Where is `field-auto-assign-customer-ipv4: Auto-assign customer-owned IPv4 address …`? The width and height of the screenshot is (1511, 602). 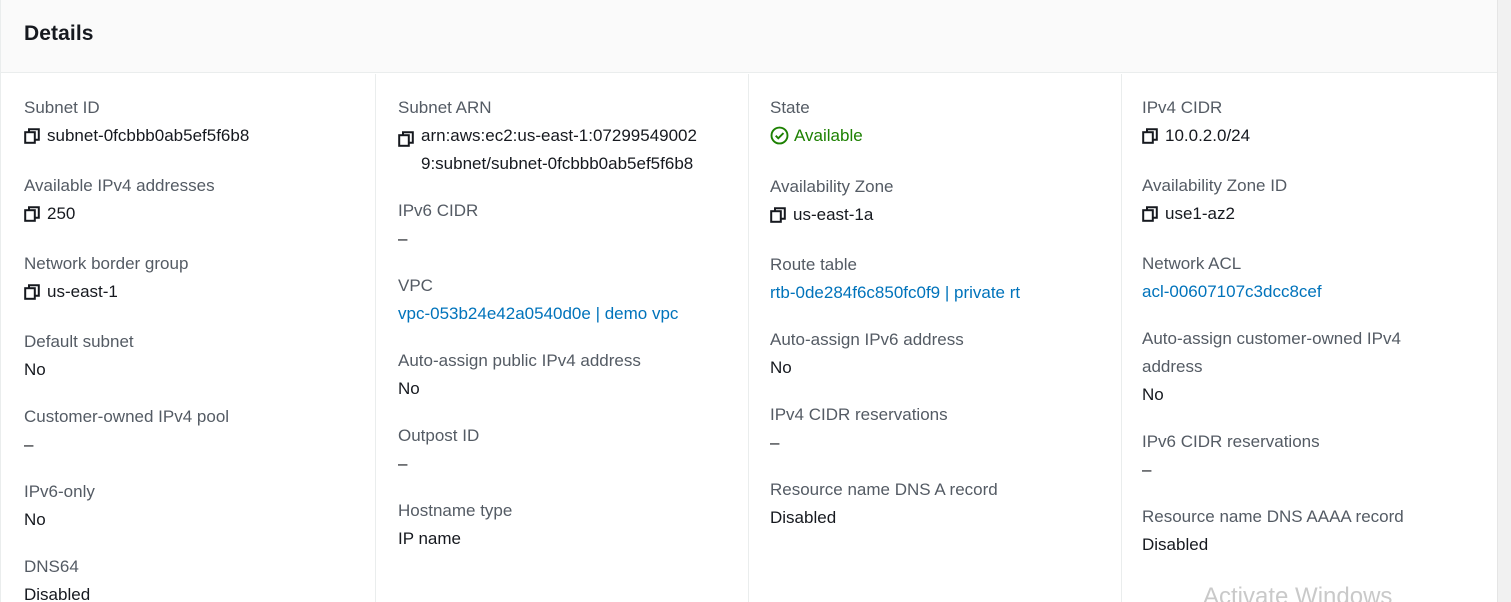 field-auto-assign-customer-ipv4: Auto-assign customer-owned IPv4 address … is located at coordinates (1320, 367).